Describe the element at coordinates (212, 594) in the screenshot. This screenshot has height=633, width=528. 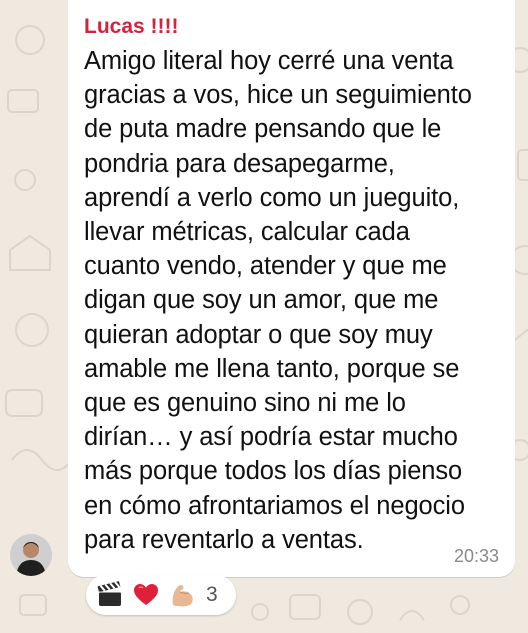
I see `reaction-count: 3` at that location.